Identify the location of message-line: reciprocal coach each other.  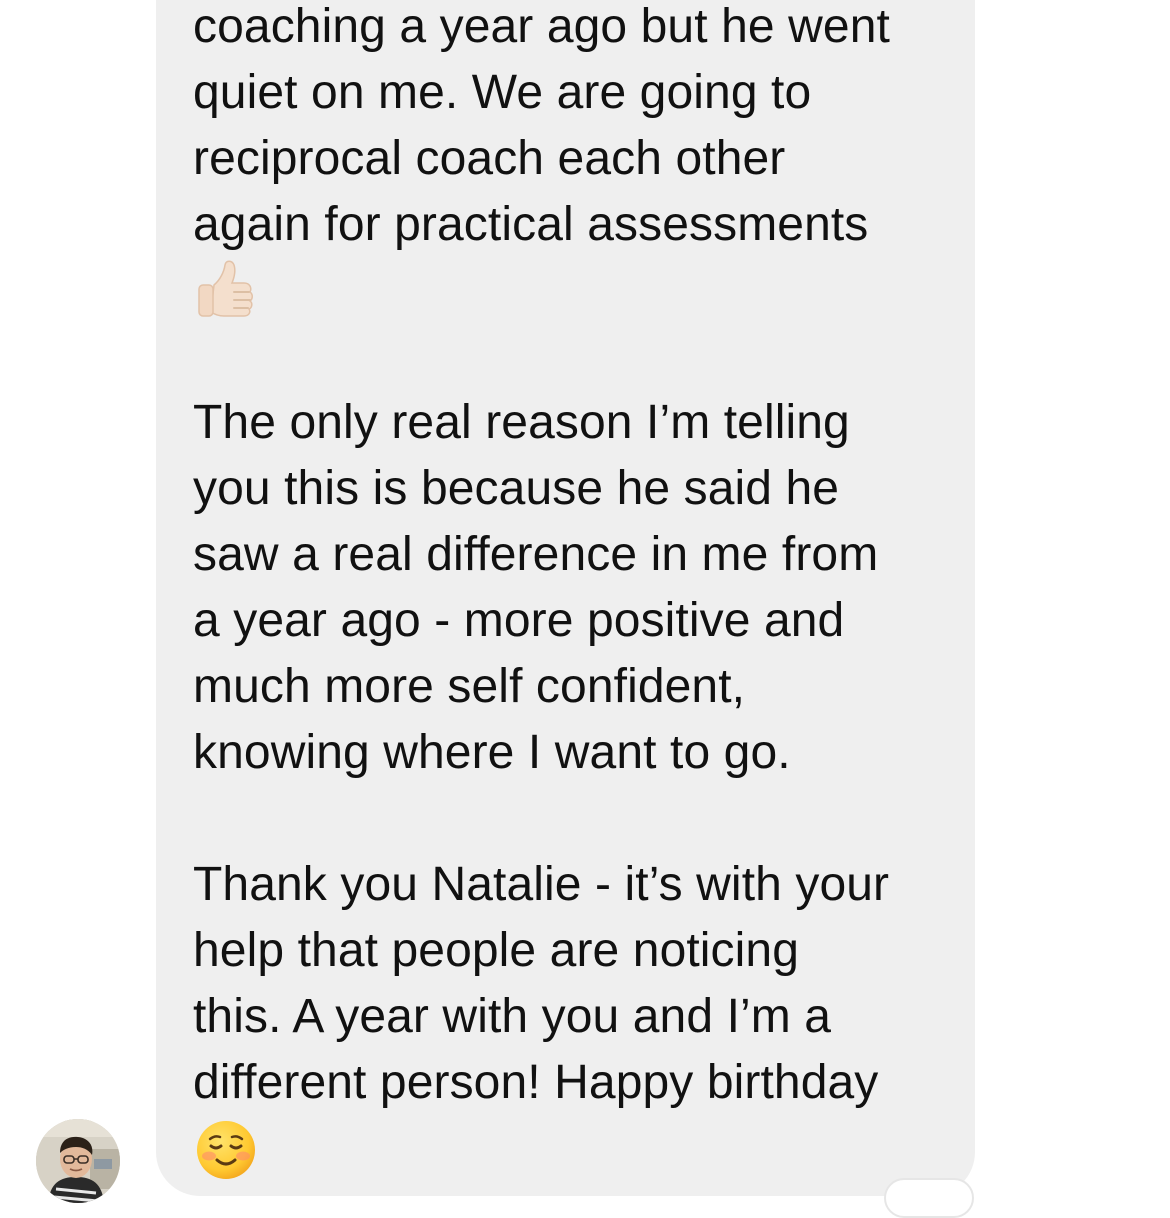
(489, 158).